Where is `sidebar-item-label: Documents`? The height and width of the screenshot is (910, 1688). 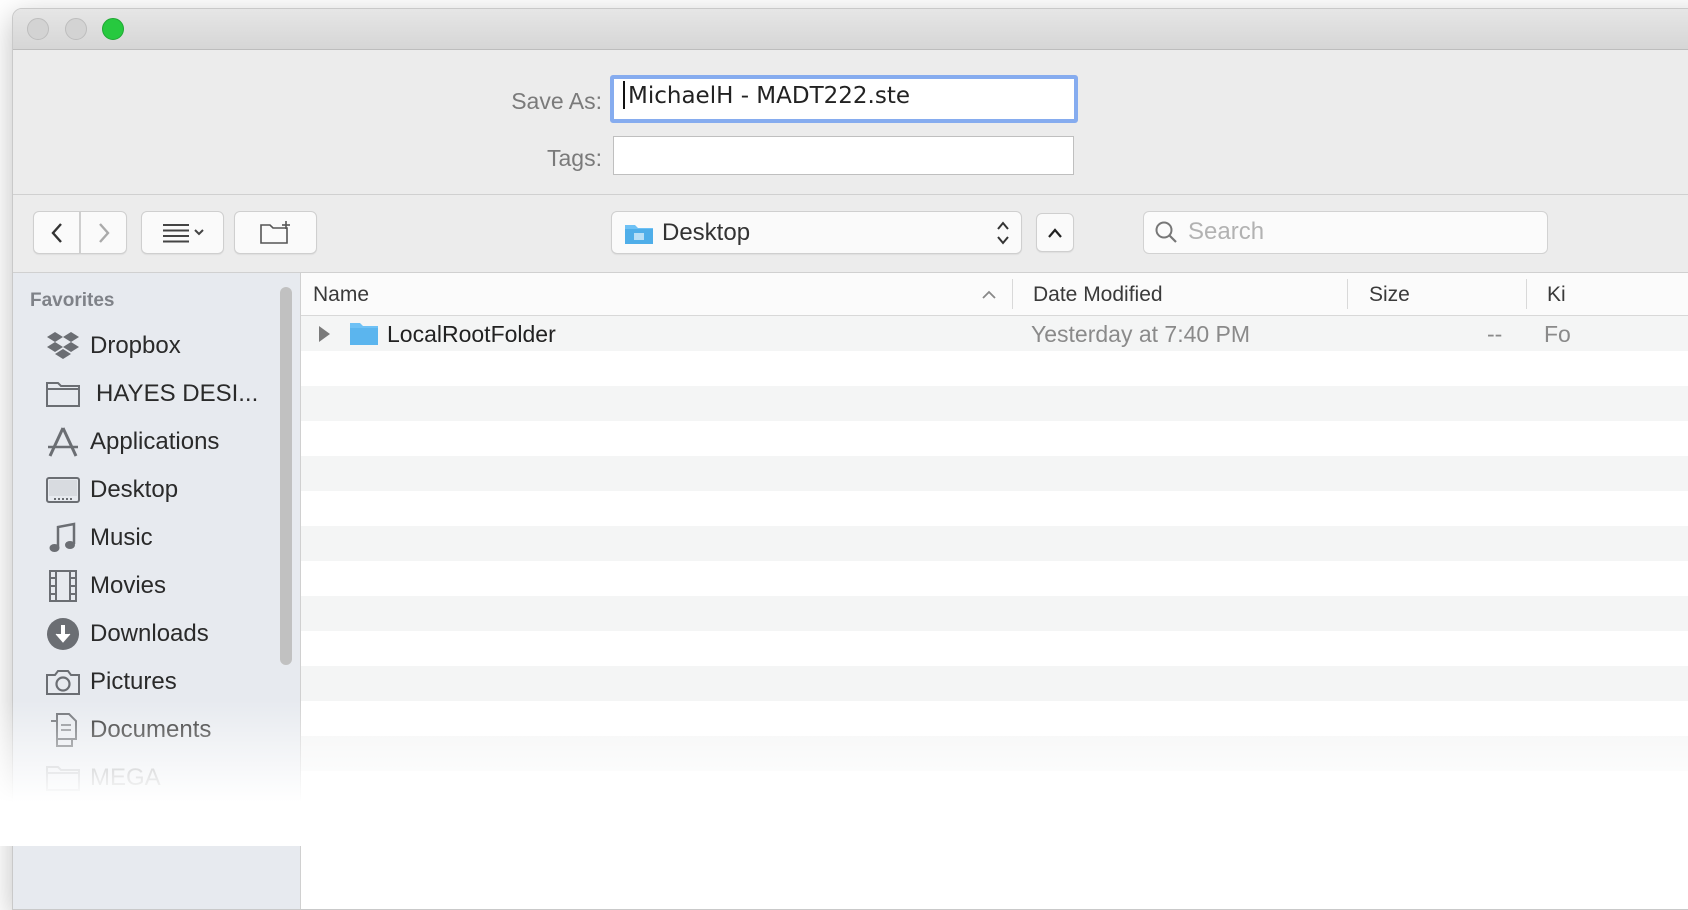 sidebar-item-label: Documents is located at coordinates (151, 729).